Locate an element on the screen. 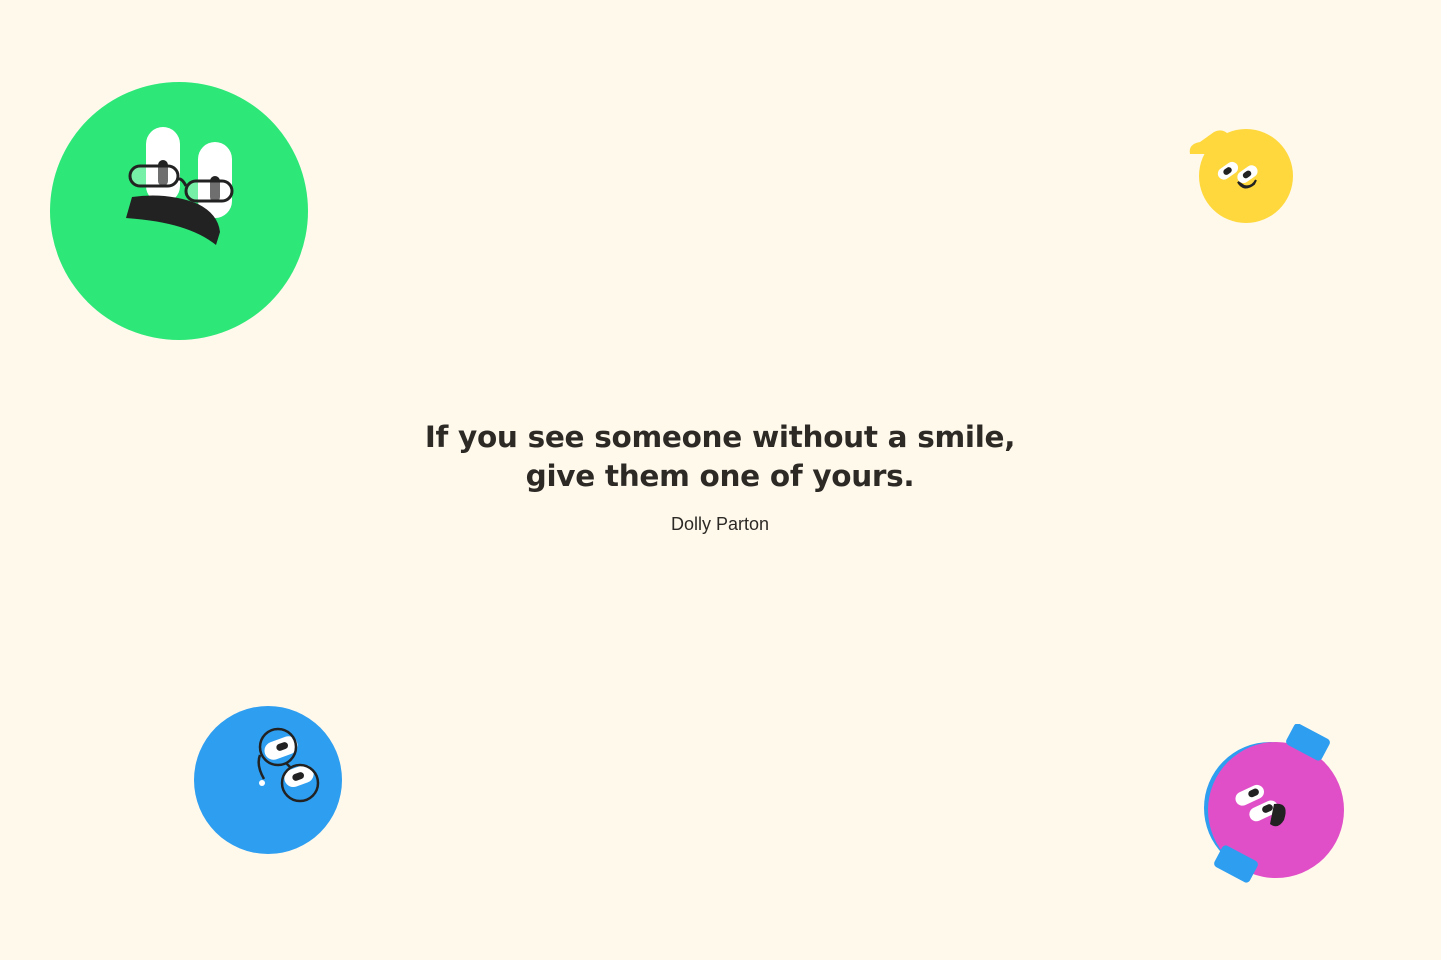 This screenshot has width=1441, height=960. quote-line-1: If you see someone without a smile, is located at coordinates (720, 437).